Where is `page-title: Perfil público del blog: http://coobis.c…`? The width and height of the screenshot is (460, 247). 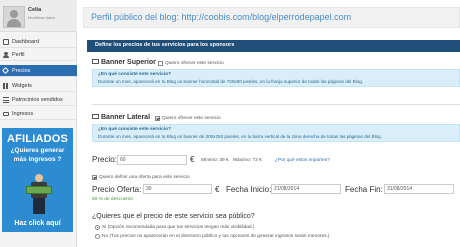
page-title: Perfil público del blog: http://coobis.c… is located at coordinates (221, 17).